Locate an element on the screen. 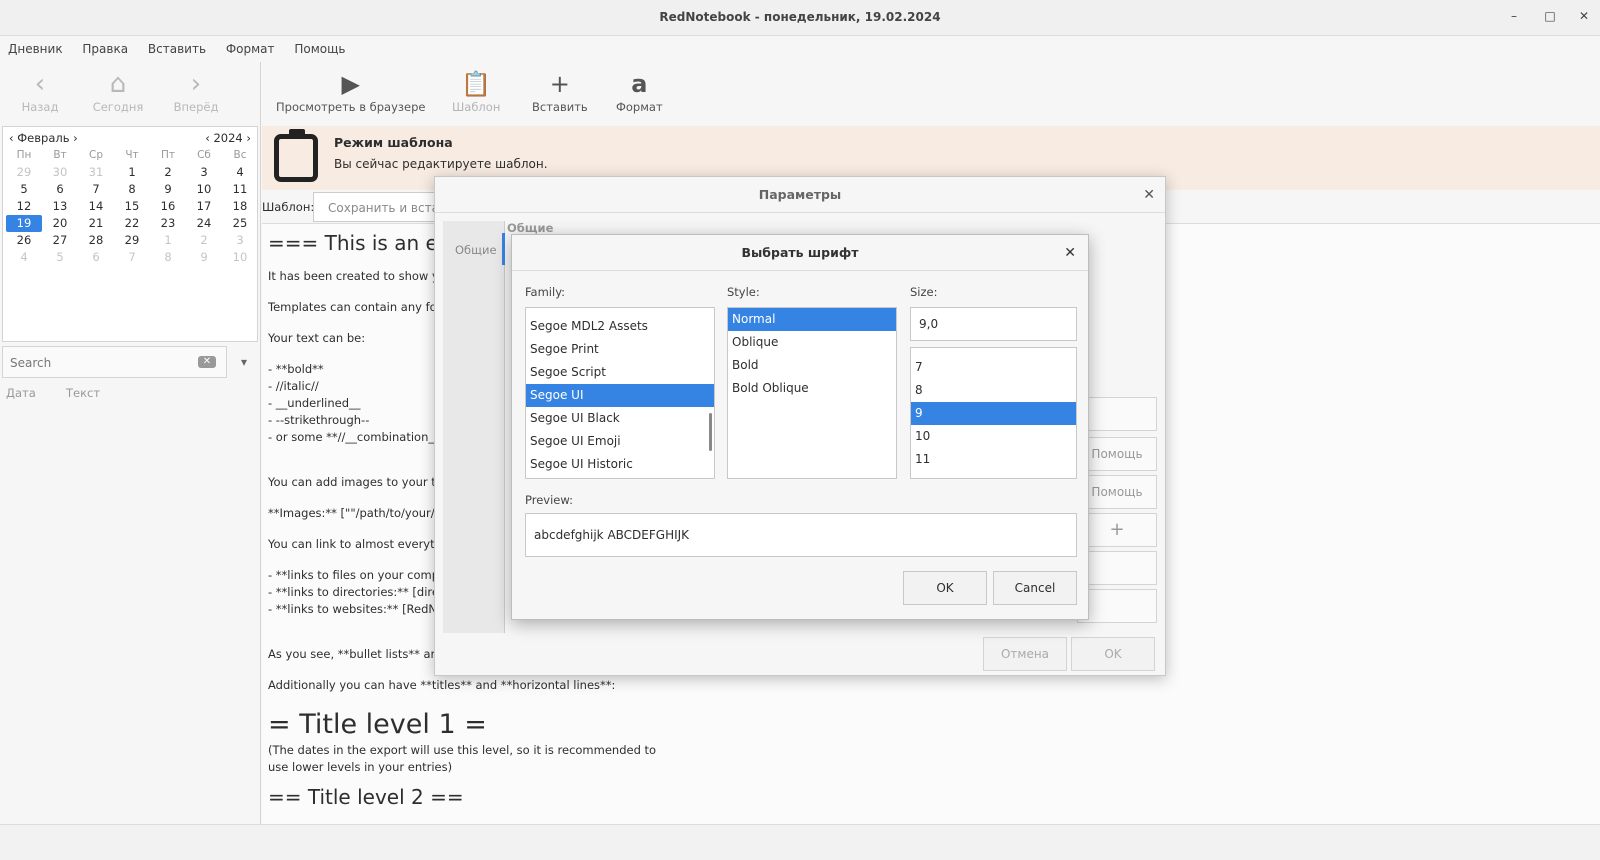  clear-icon: ✕ is located at coordinates (207, 362).